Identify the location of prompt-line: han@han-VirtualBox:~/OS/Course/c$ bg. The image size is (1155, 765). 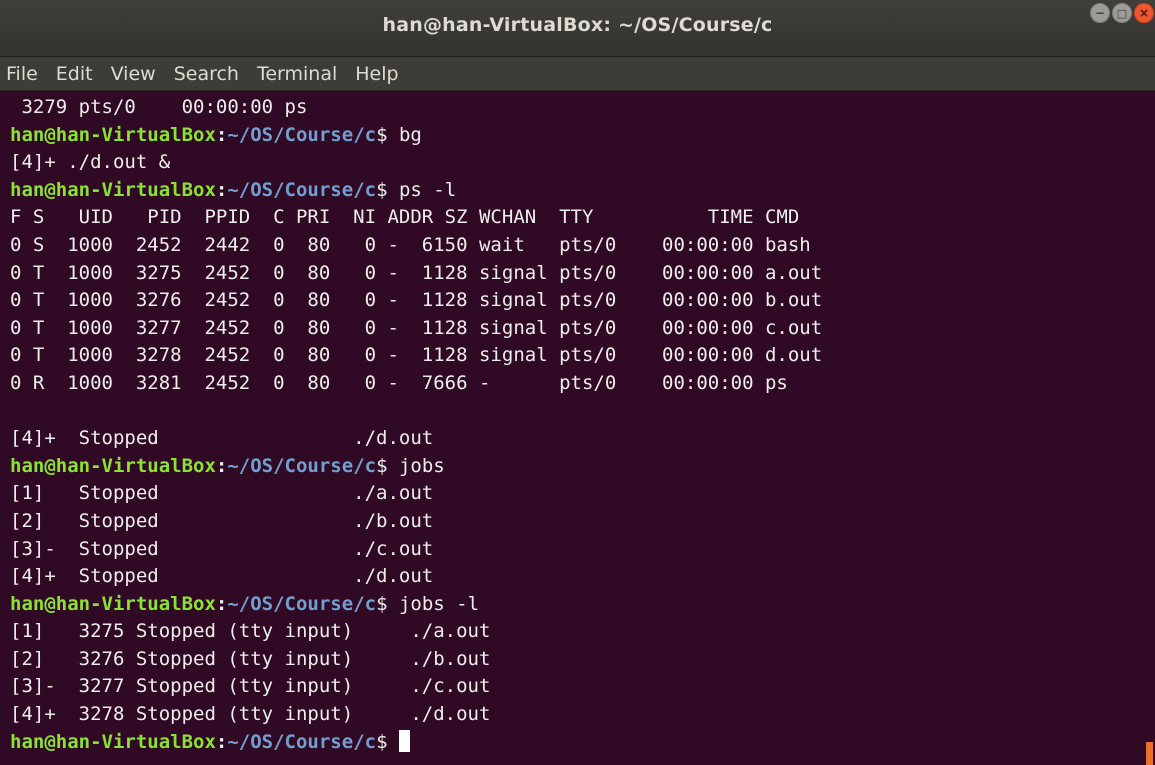
(575, 136).